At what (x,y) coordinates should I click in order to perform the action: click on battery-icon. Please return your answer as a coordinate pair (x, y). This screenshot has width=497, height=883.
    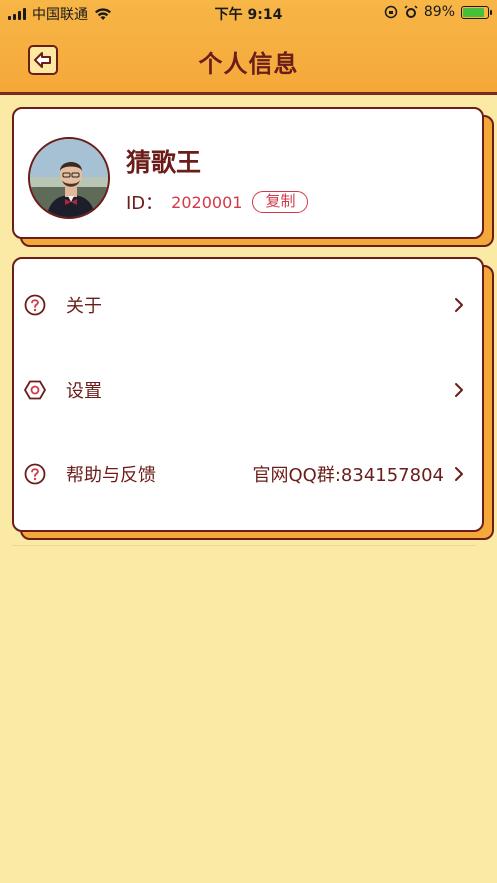
    Looking at the image, I should click on (476, 12).